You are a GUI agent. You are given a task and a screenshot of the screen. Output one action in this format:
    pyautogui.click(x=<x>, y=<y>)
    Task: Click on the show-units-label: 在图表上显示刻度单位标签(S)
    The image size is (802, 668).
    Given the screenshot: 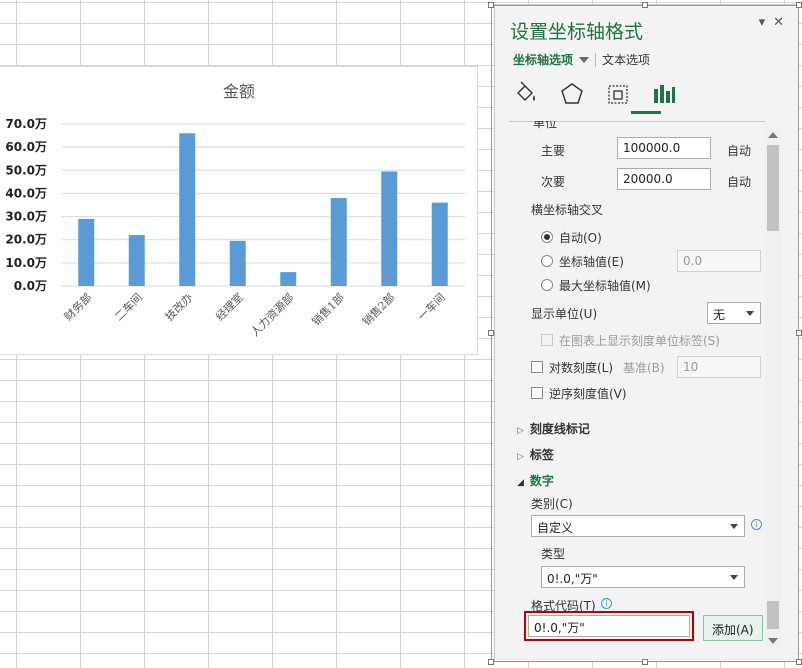 What is the action you would take?
    pyautogui.click(x=639, y=340)
    